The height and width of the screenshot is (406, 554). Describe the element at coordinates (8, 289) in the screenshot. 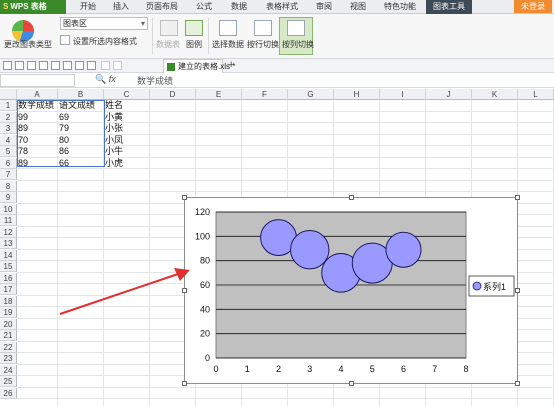

I see `row-header-17: 17` at that location.